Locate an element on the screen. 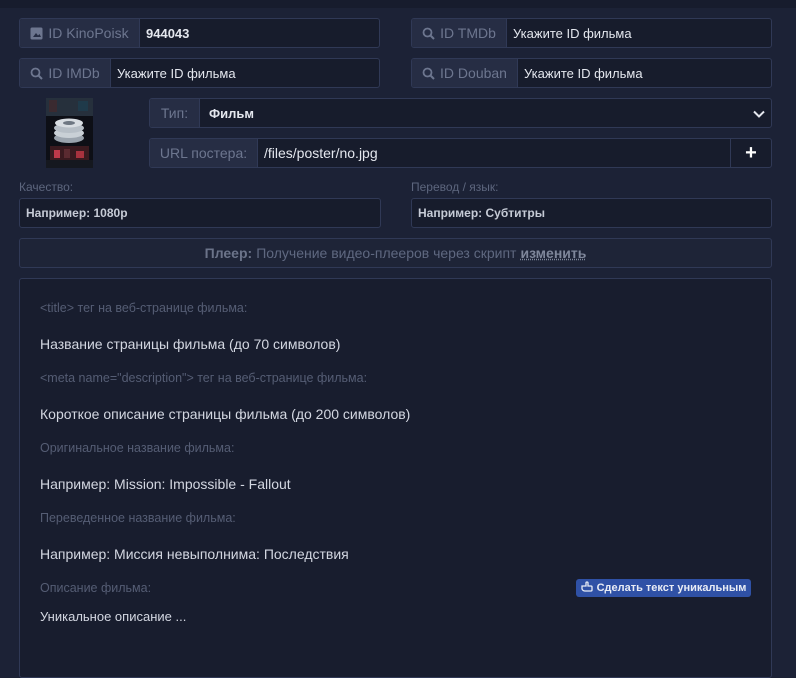  poster-url-field: URL постера: /files/poster/no.jpg + is located at coordinates (460, 153).